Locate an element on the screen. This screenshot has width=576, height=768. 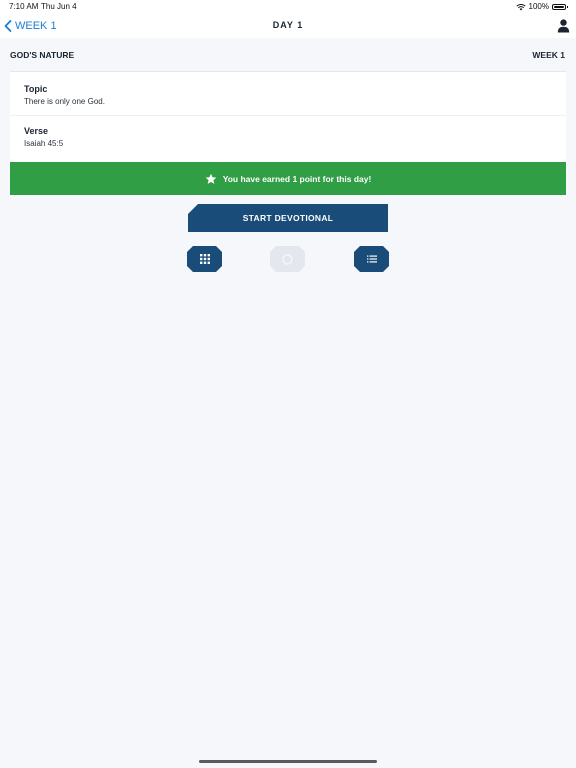
disabled-button is located at coordinates (287, 259).